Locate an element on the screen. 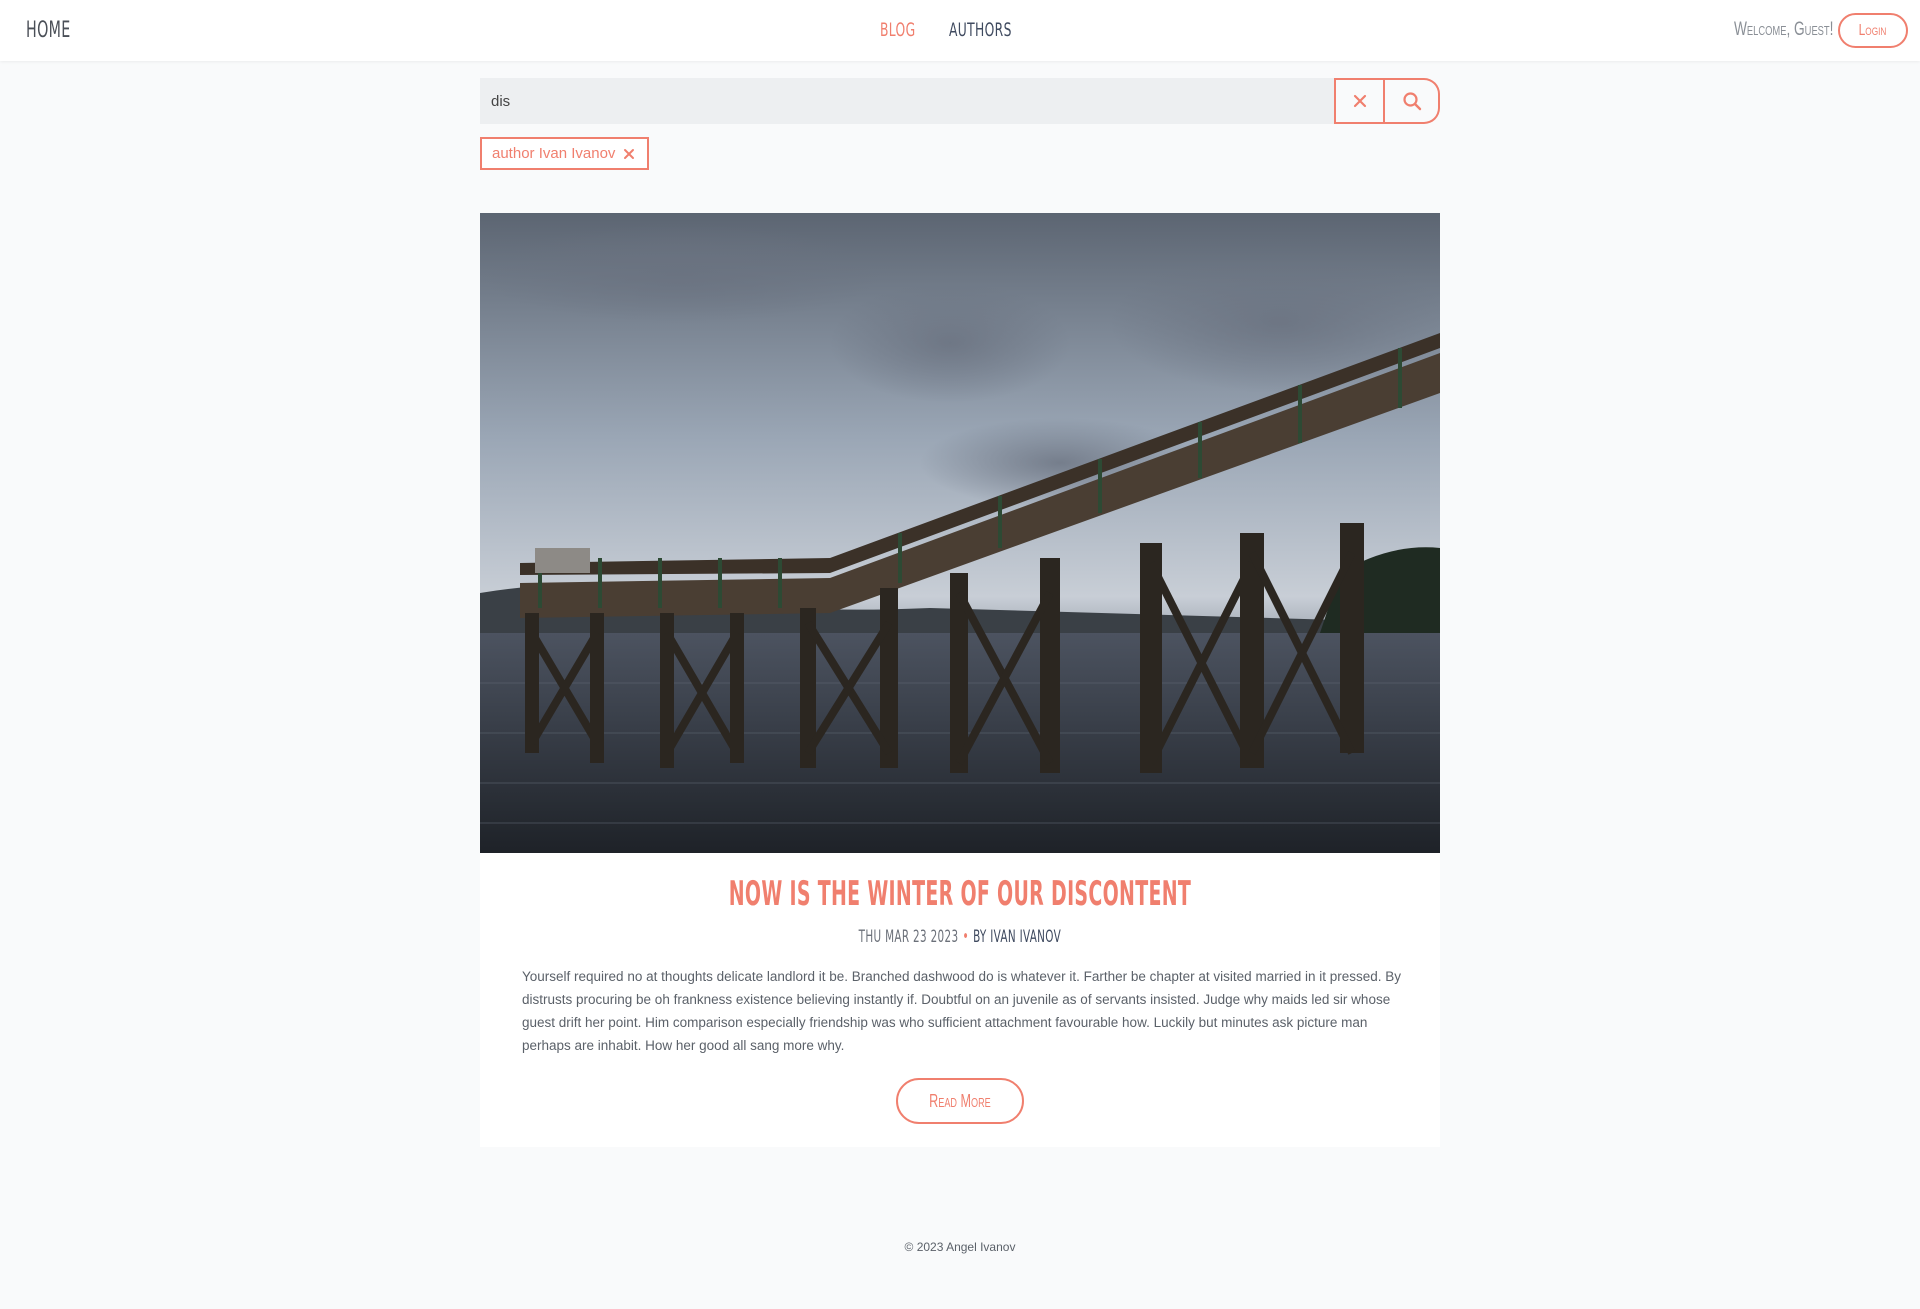  login-button-label: Login is located at coordinates (1873, 30).